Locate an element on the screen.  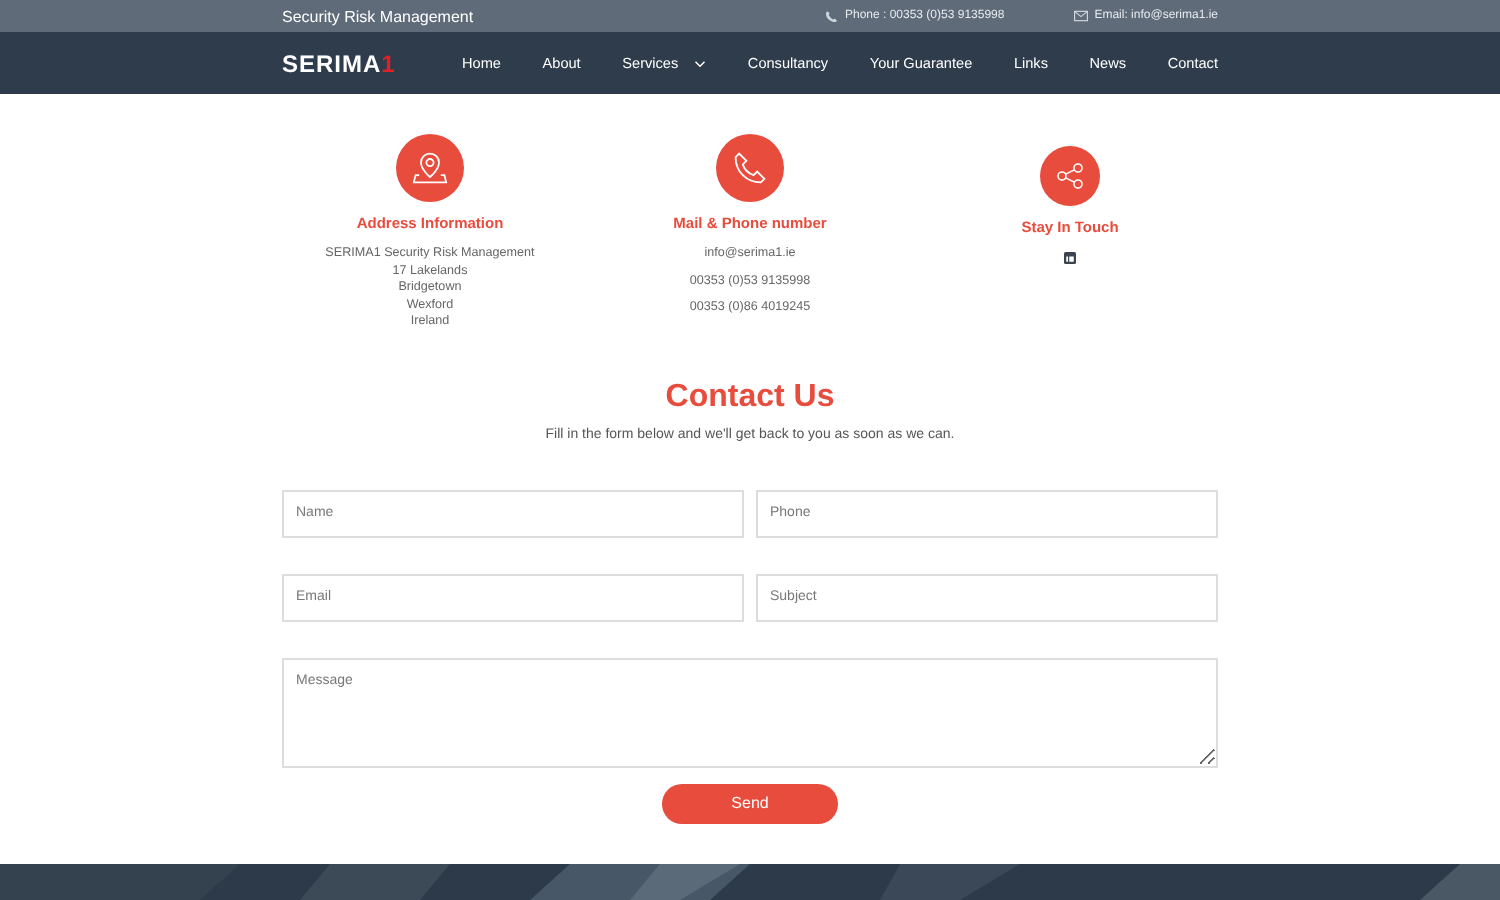
caret-icon is located at coordinates (700, 63).